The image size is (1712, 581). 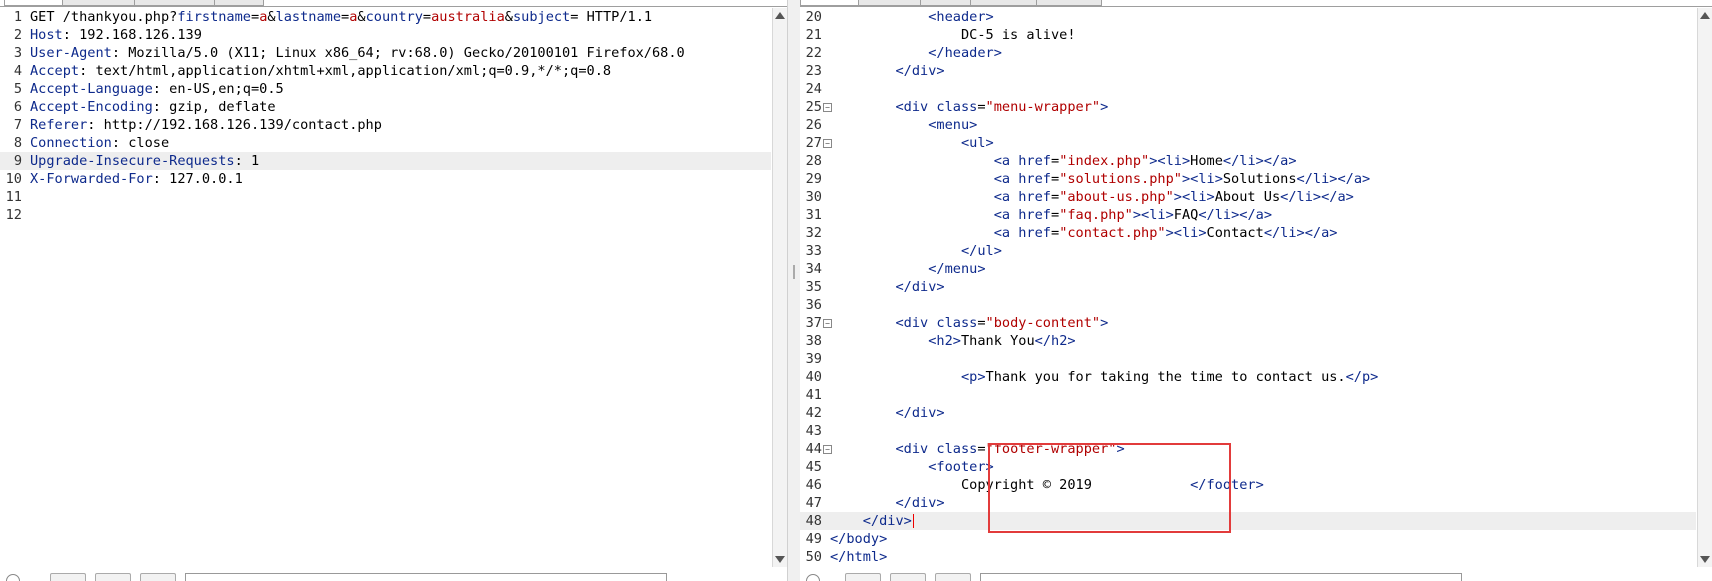 I want to click on tab-html, so click(x=1004, y=3).